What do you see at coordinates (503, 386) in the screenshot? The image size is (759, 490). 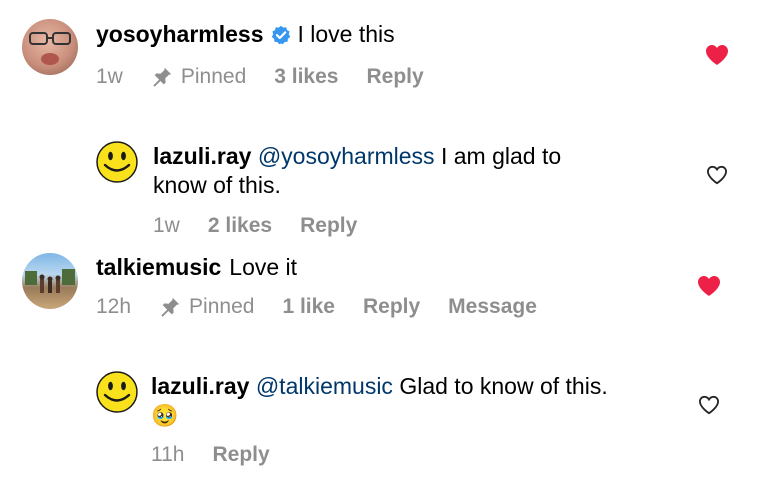 I see `comment-text: Glad to know of this.` at bounding box center [503, 386].